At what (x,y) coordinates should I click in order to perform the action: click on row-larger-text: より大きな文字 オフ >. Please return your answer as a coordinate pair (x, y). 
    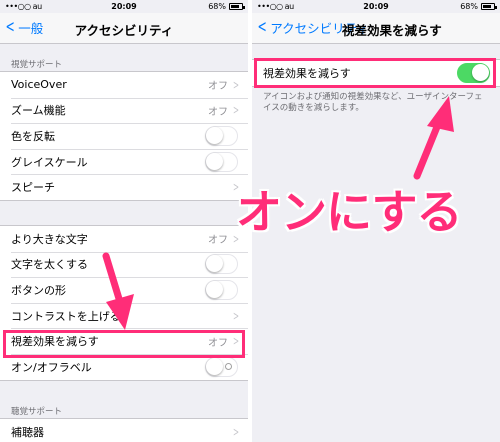
    Looking at the image, I should click on (124, 239).